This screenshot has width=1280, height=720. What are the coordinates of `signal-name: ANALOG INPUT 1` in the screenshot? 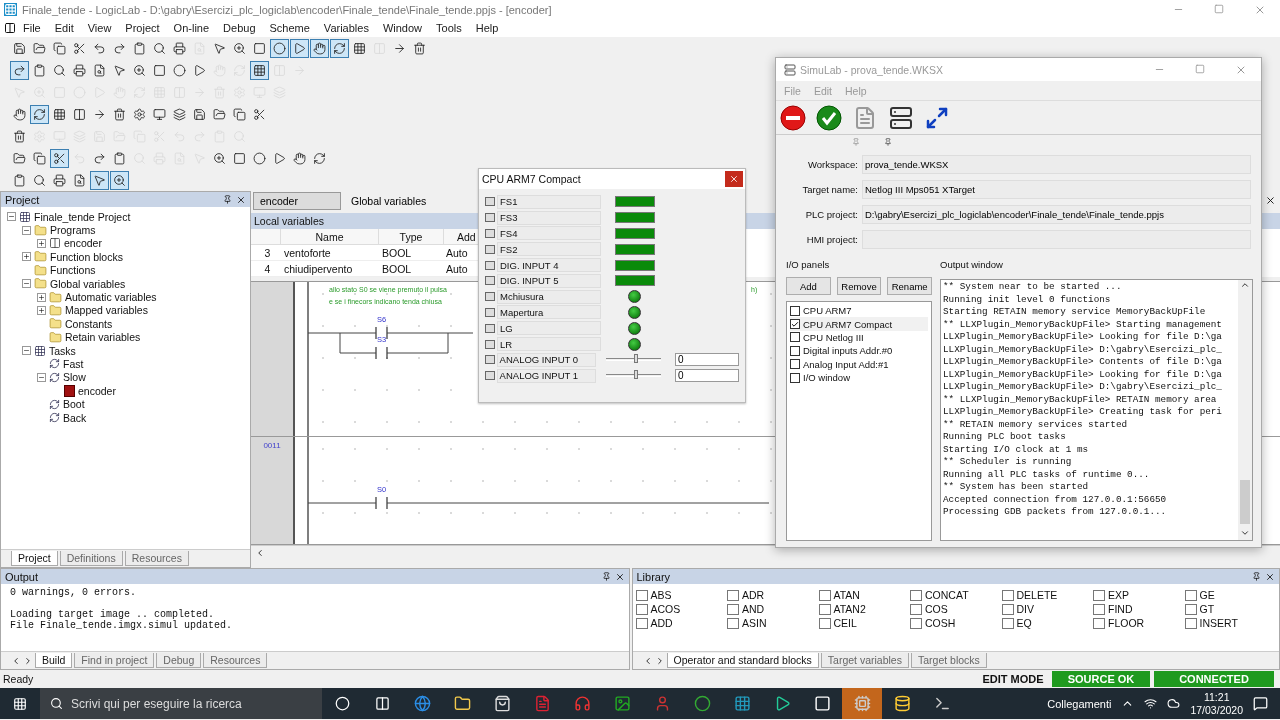 It's located at (546, 375).